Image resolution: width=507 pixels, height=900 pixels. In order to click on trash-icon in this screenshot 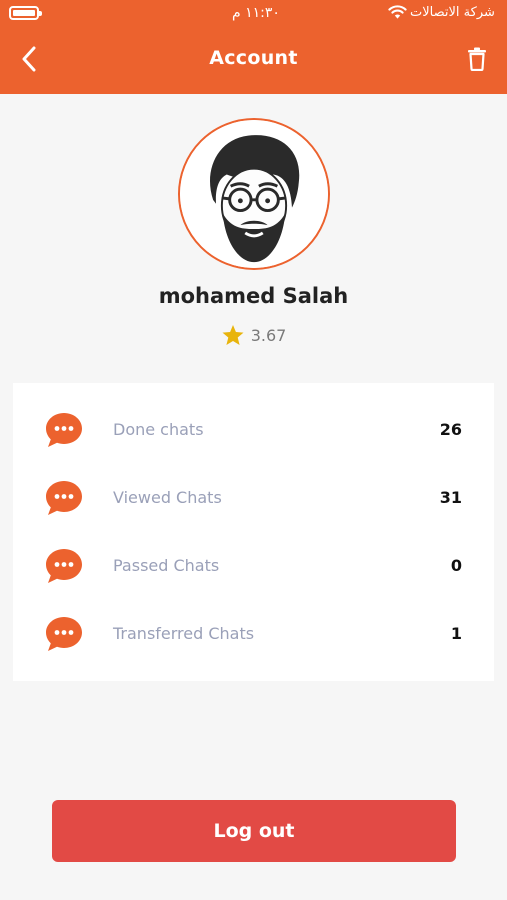, I will do `click(477, 59)`.